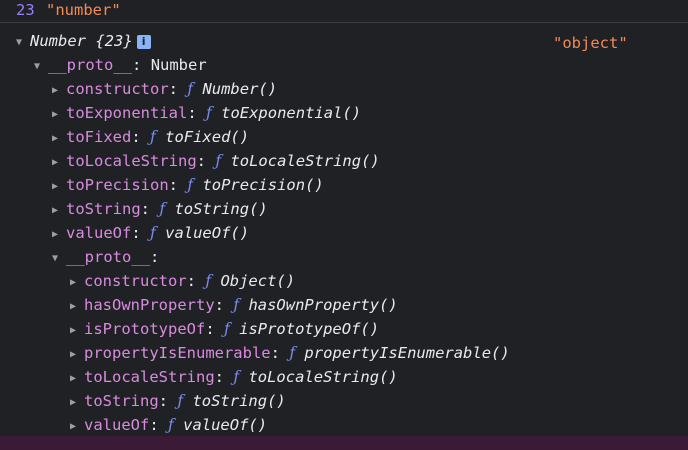  I want to click on function-signature: toFixed(), so click(207, 137).